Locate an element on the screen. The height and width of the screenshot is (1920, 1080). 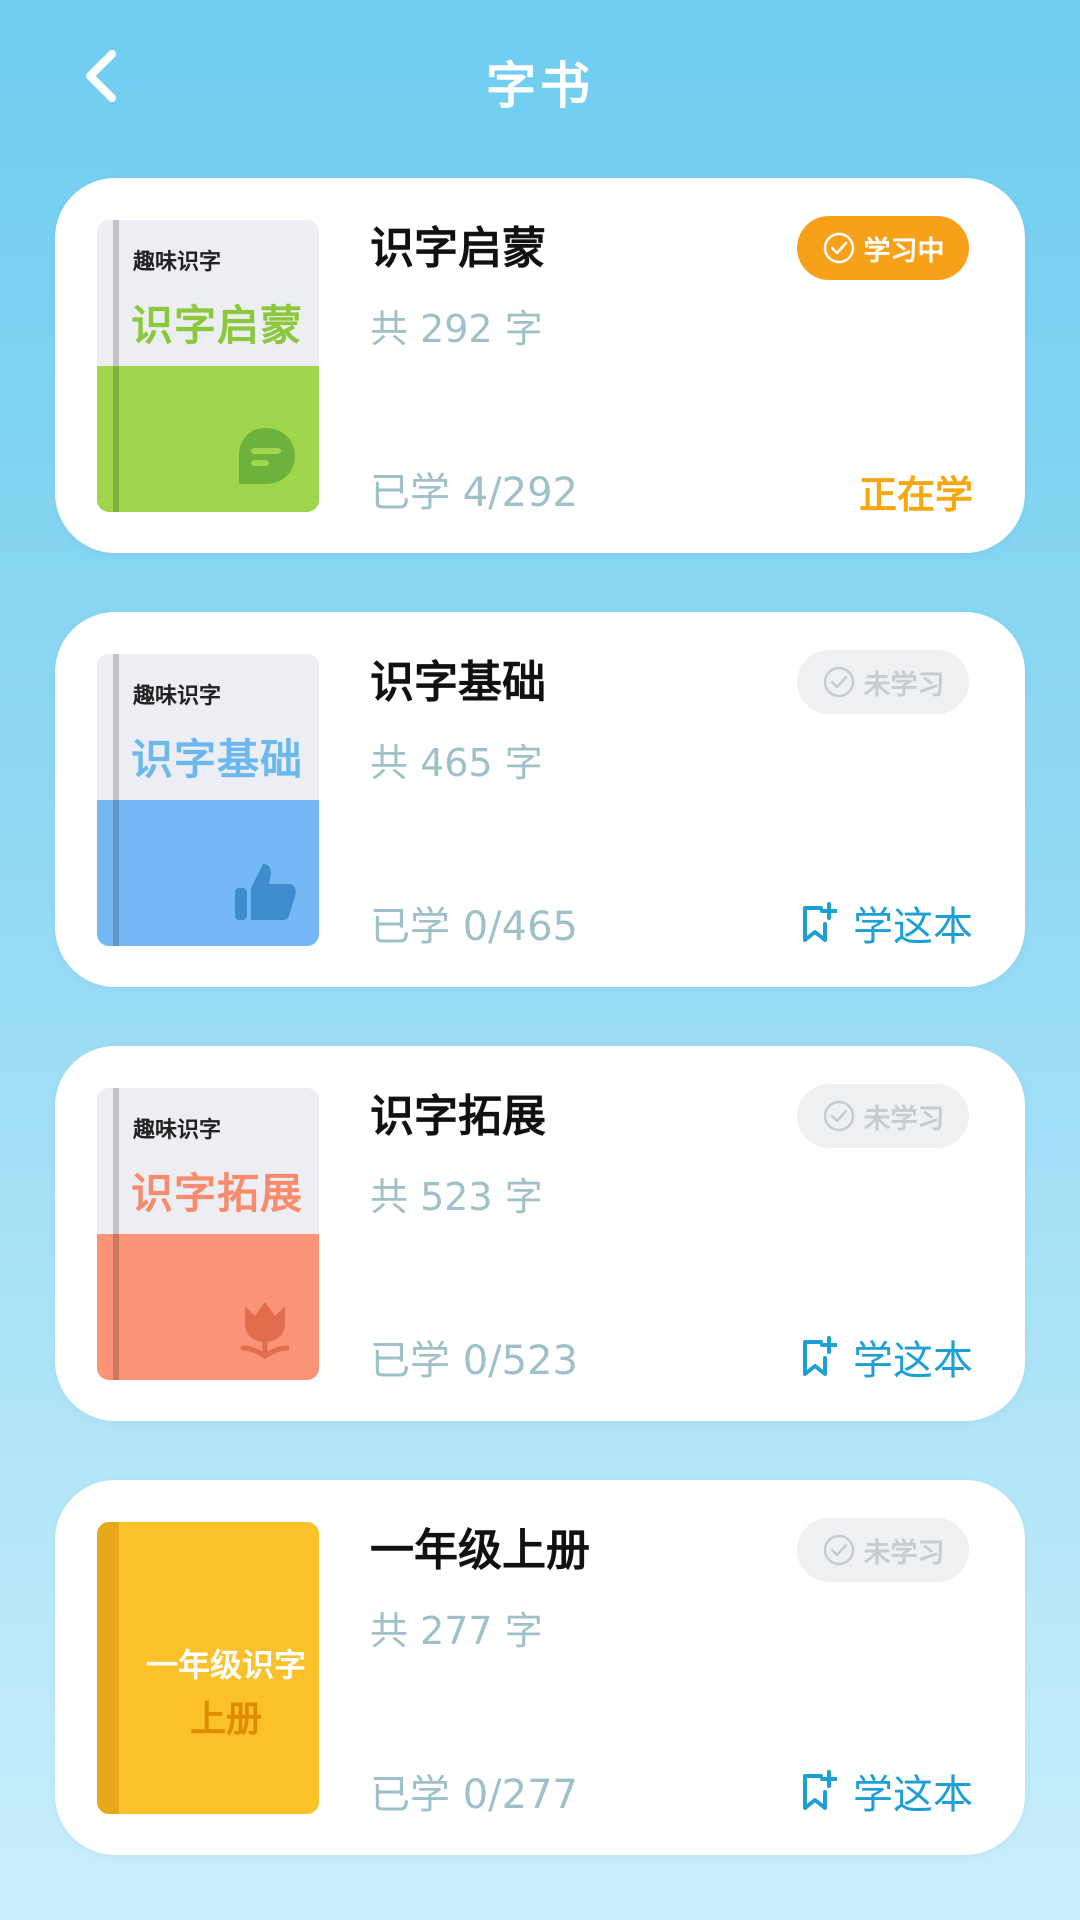
book-cover: 趣味识字 识字启蒙 is located at coordinates (208, 366).